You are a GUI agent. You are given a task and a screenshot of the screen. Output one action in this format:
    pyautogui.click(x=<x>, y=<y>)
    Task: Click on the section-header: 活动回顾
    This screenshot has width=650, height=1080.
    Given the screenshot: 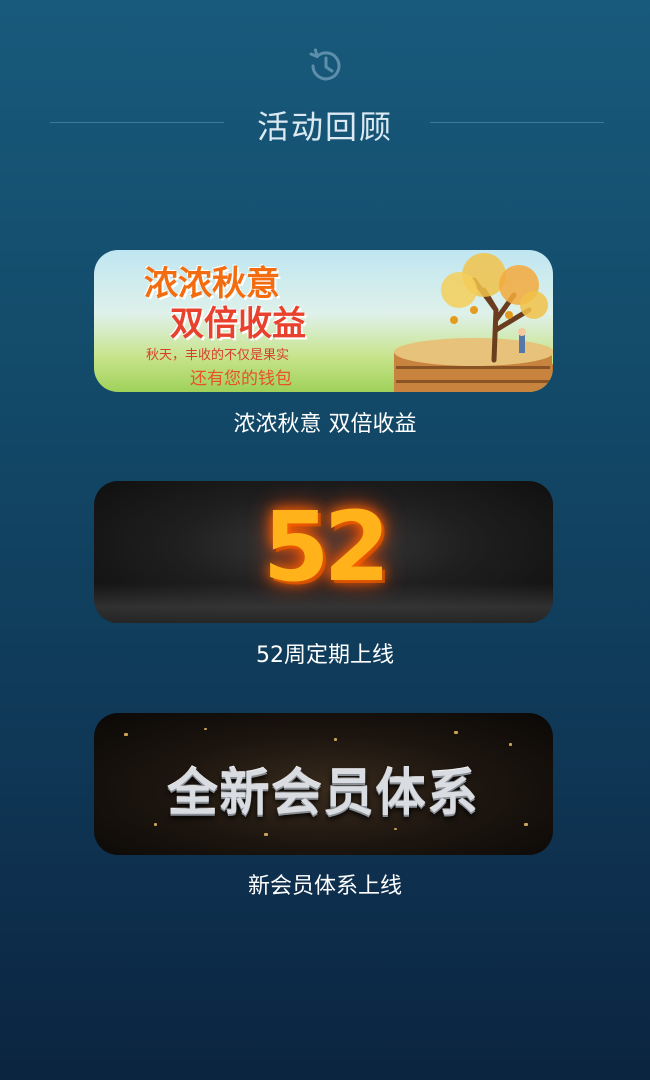 What is the action you would take?
    pyautogui.click(x=325, y=123)
    